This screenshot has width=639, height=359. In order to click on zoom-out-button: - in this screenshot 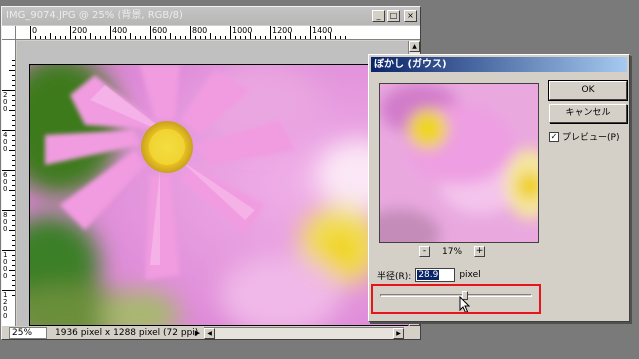, I will do `click(424, 251)`.